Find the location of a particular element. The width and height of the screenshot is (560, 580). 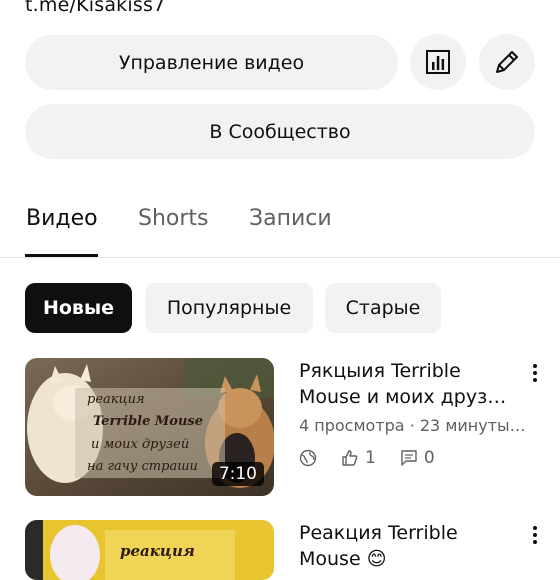

community-label: В Сообщество is located at coordinates (280, 131).